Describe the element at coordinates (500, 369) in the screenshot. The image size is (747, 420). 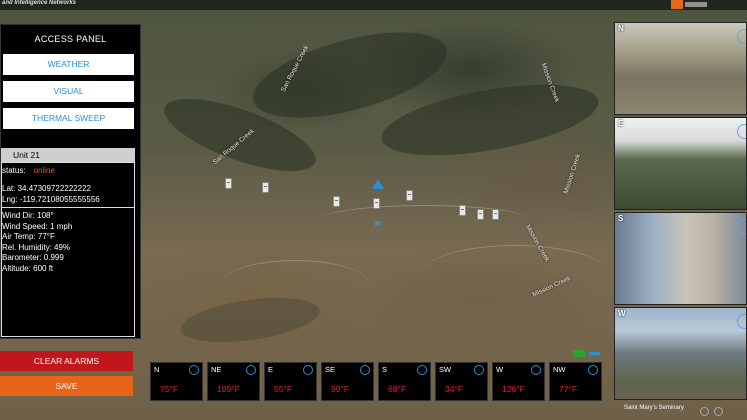
I see `tile-direction: W` at that location.